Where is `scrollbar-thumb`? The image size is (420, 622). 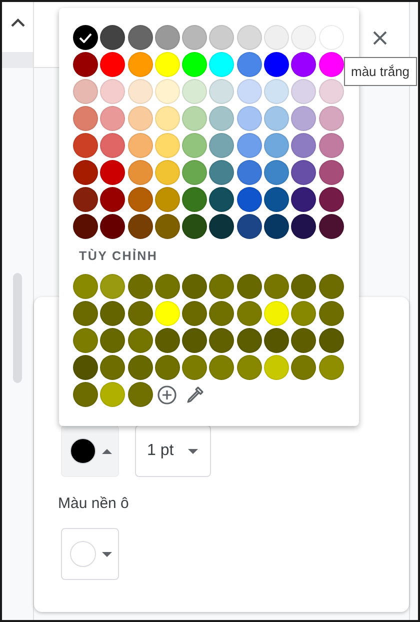 scrollbar-thumb is located at coordinates (17, 328).